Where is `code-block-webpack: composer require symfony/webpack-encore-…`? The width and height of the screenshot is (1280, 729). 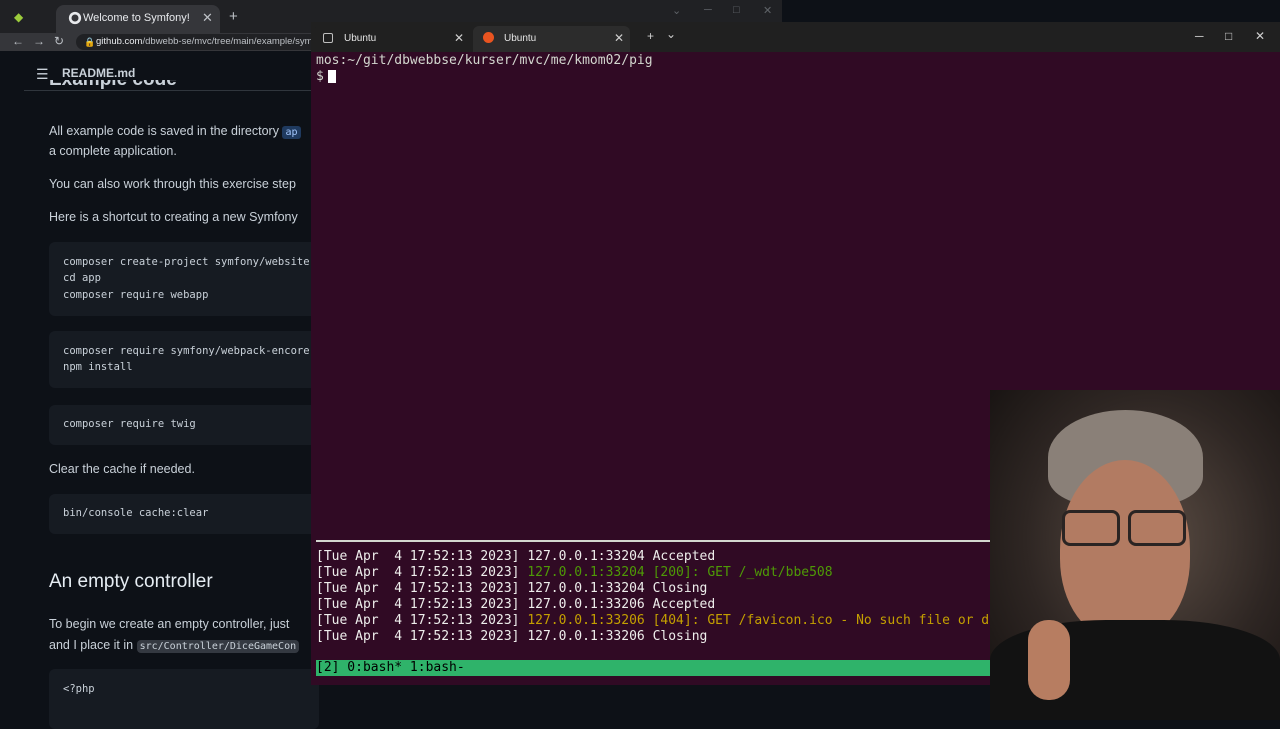
code-block-webpack: composer require symfony/webpack-encore-… is located at coordinates (184, 359).